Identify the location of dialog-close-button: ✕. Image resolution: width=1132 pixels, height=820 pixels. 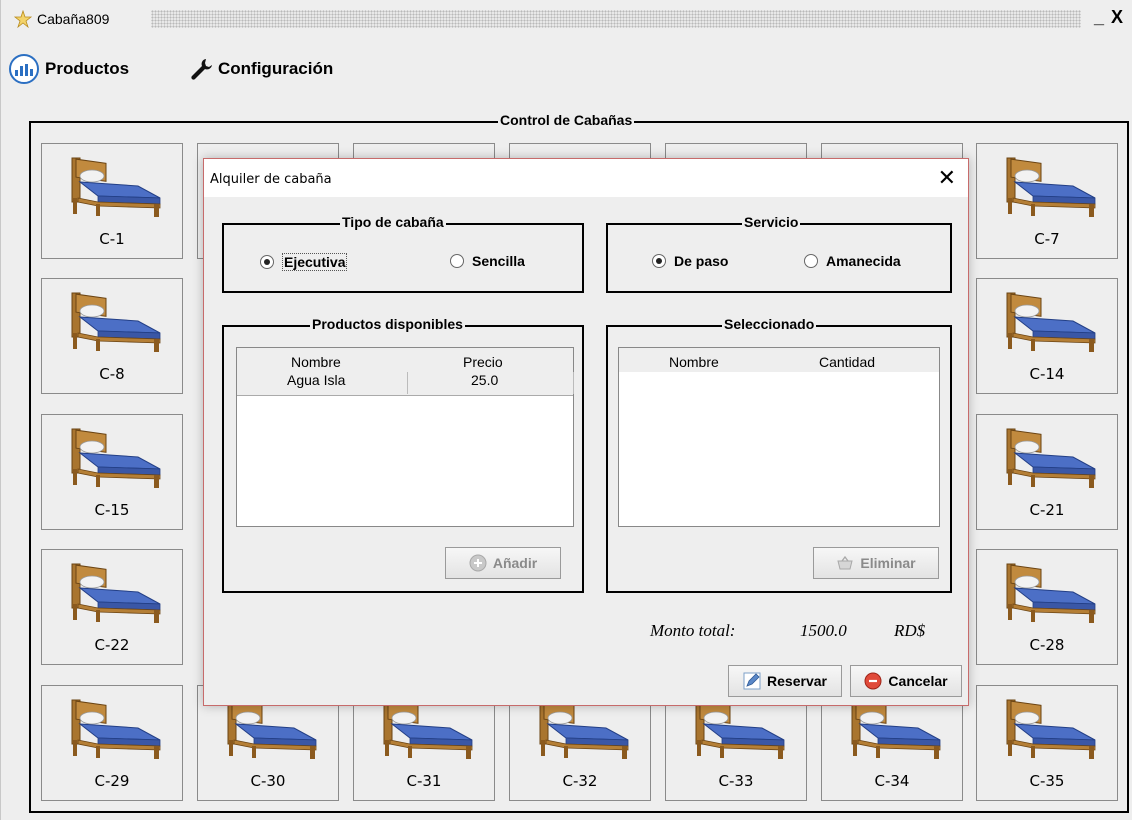
(947, 178).